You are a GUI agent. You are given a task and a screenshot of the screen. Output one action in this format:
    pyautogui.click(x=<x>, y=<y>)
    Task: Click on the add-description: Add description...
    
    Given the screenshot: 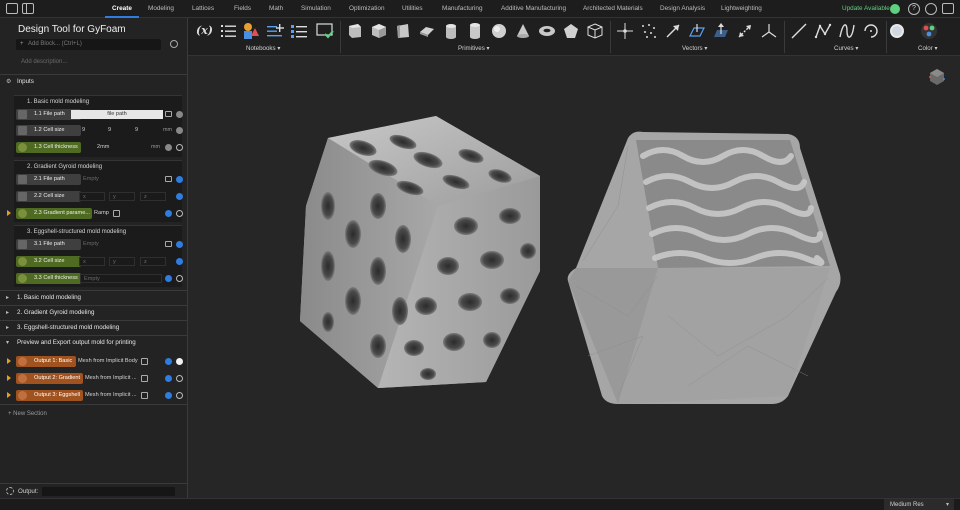 What is the action you would take?
    pyautogui.click(x=44, y=62)
    